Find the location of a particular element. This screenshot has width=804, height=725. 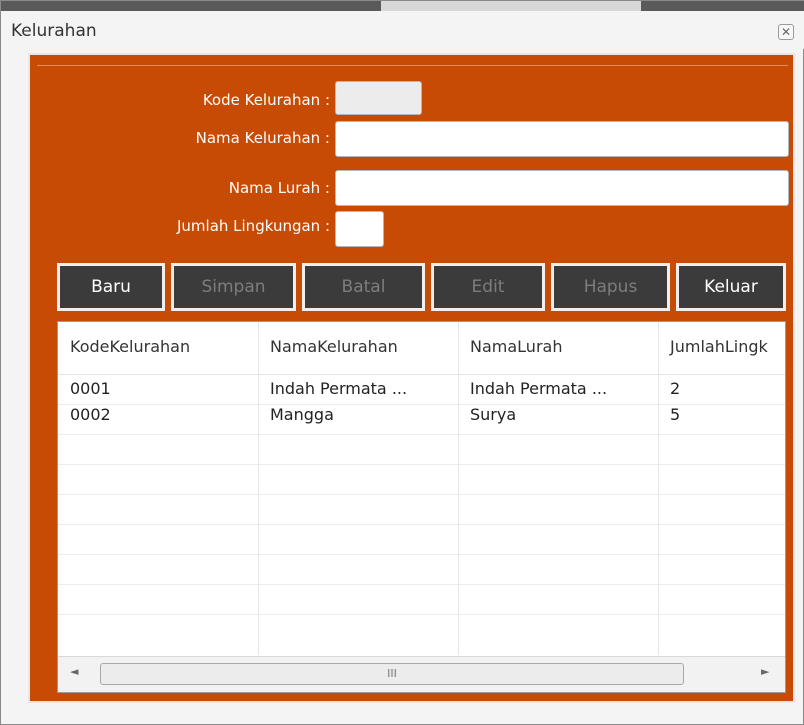

column-header-namalurah: NamaLurah is located at coordinates (558, 348).